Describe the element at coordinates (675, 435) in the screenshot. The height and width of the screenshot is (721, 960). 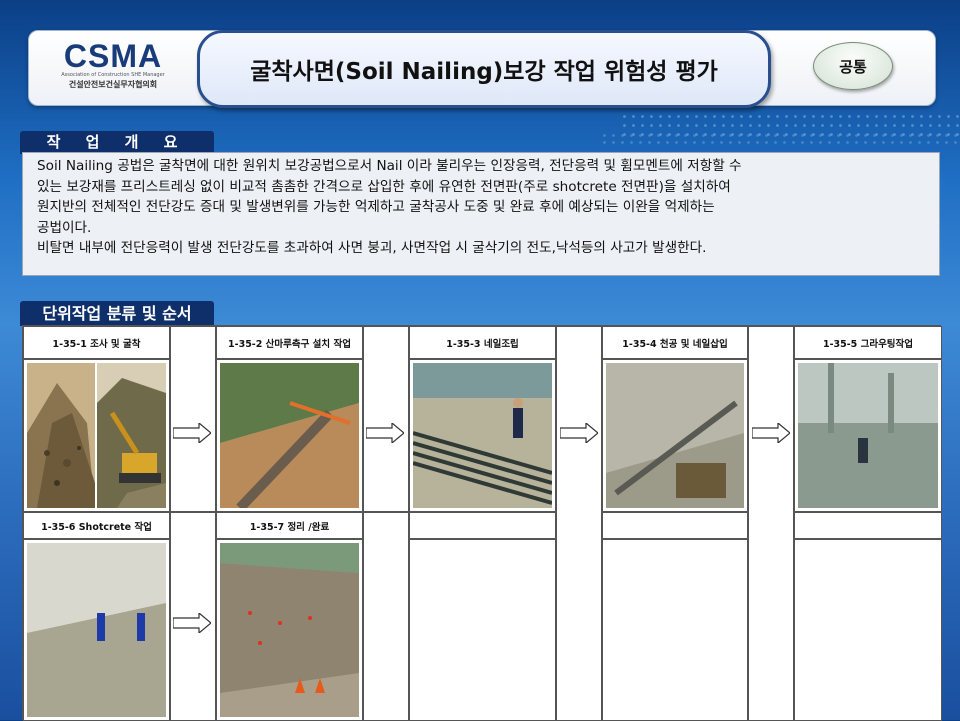
I see `step-4-photo-drilling` at that location.